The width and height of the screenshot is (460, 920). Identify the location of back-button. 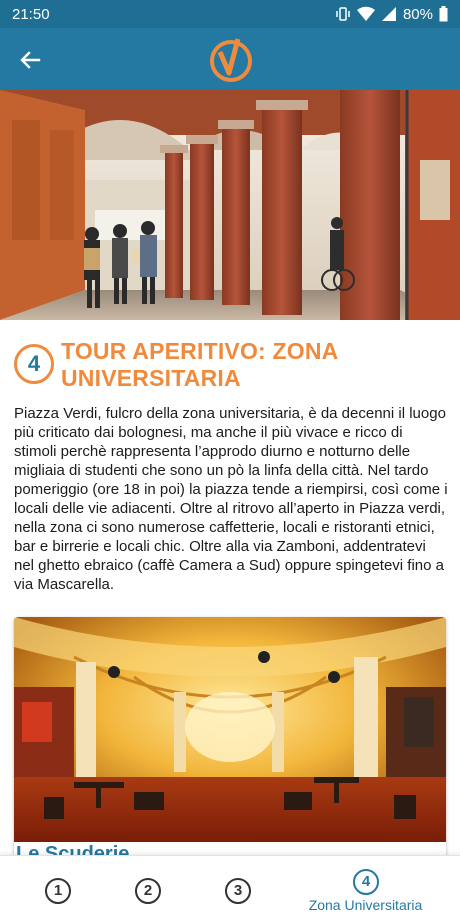
(30, 60).